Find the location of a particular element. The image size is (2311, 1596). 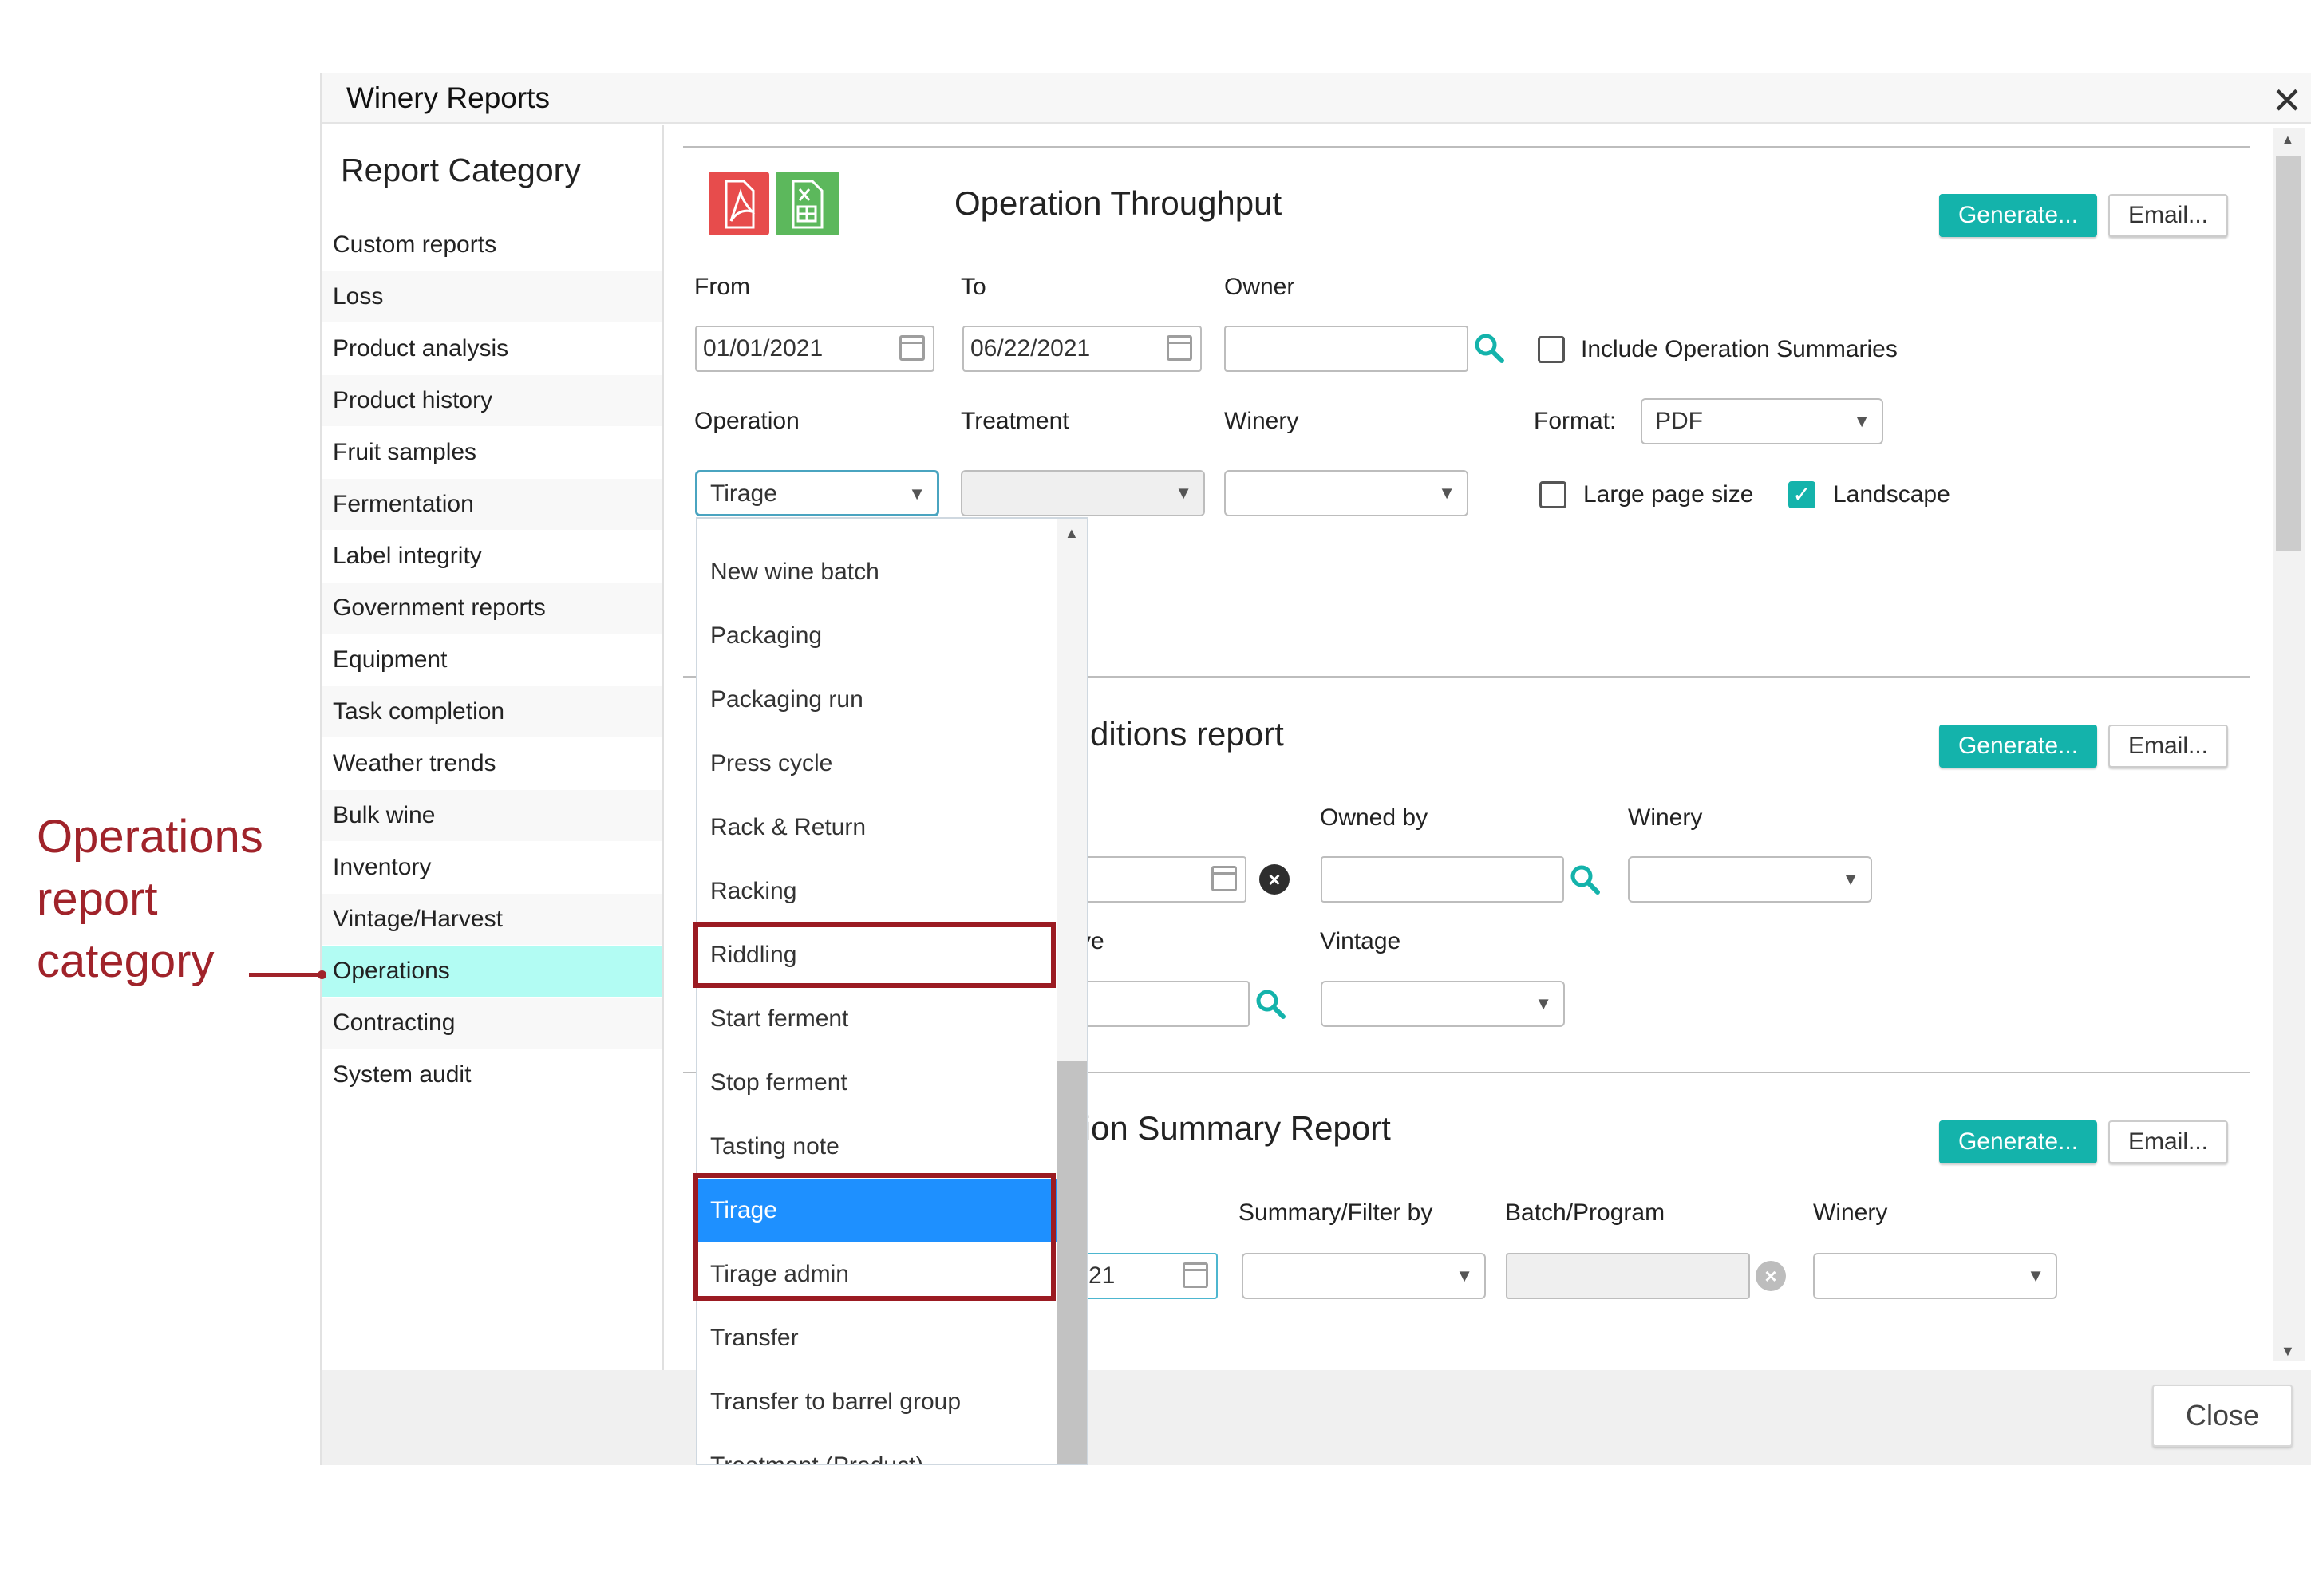

dialog-title: Winery Reports is located at coordinates (448, 97).